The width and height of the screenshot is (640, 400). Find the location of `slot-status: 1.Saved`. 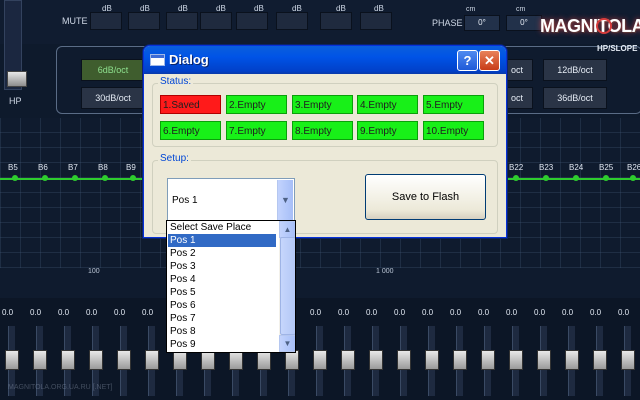

slot-status: 1.Saved is located at coordinates (190, 104).